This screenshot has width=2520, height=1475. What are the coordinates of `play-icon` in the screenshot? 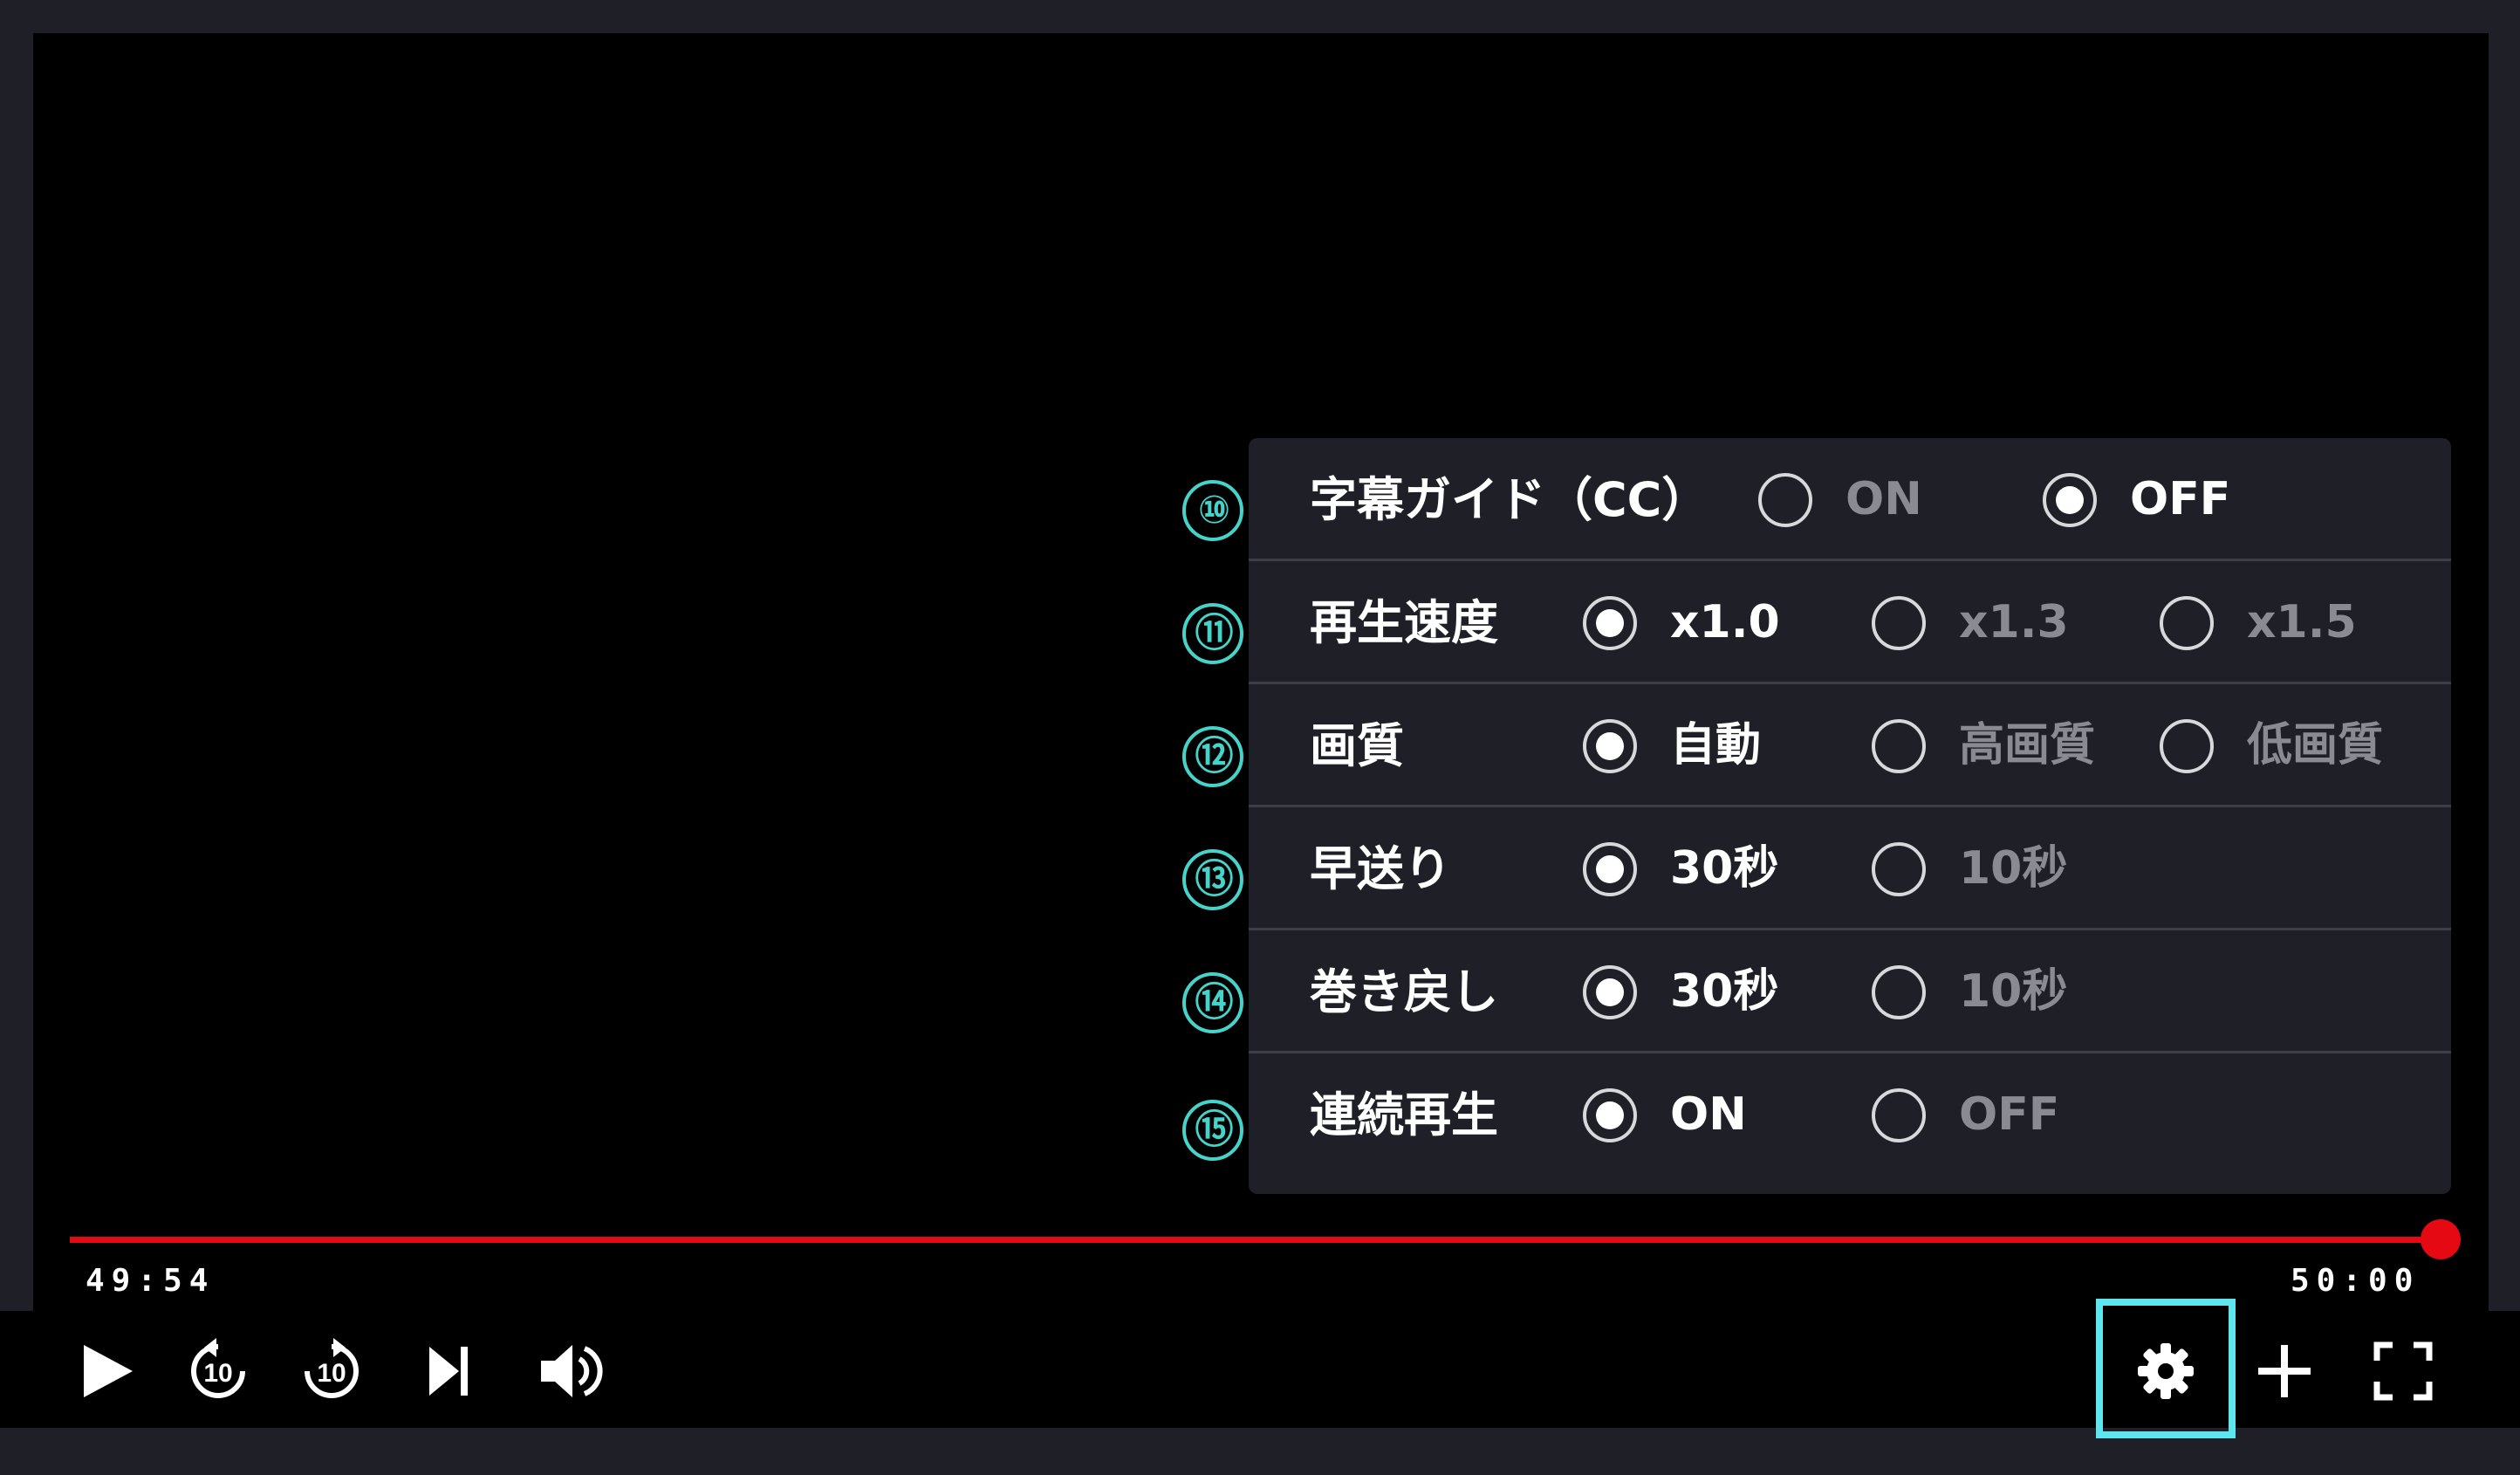 It's located at (108, 1371).